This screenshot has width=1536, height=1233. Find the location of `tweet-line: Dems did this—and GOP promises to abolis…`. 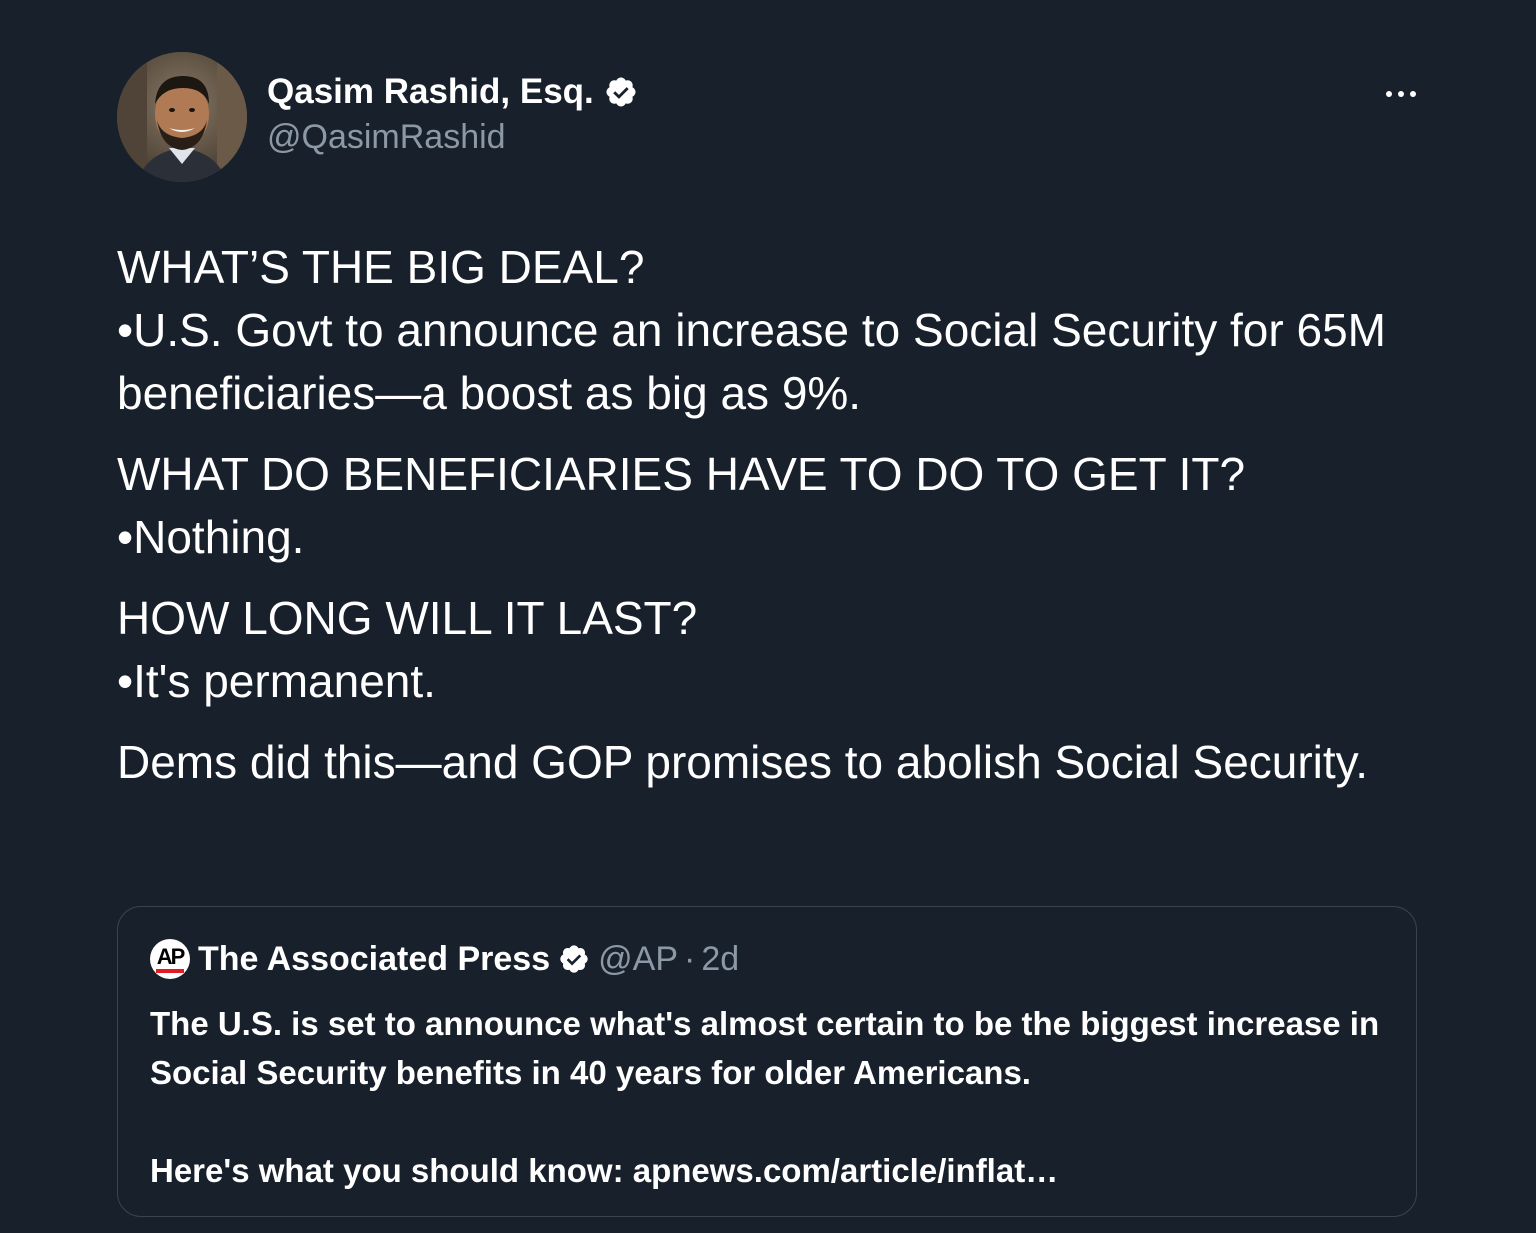

tweet-line: Dems did this—and GOP promises to abolis… is located at coordinates (743, 762).